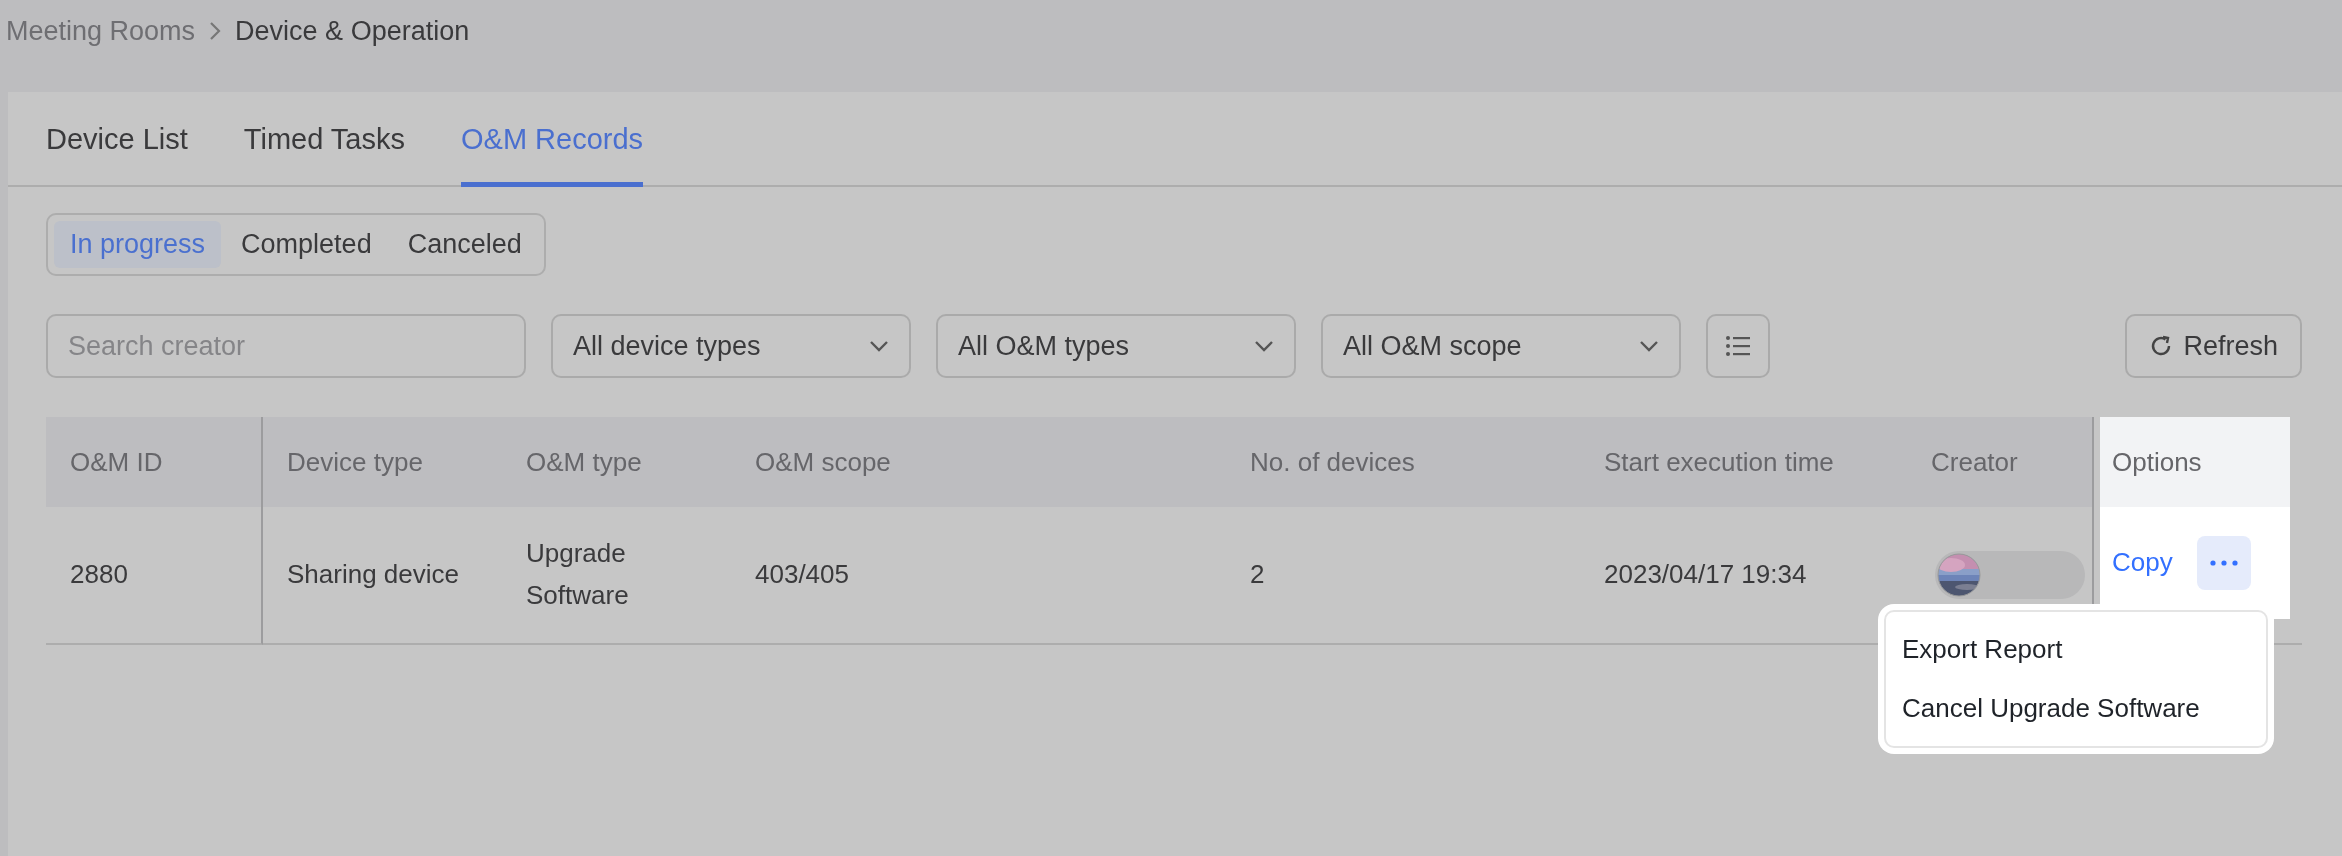  Describe the element at coordinates (99, 575) in the screenshot. I see `table-cell-text: 2880` at that location.